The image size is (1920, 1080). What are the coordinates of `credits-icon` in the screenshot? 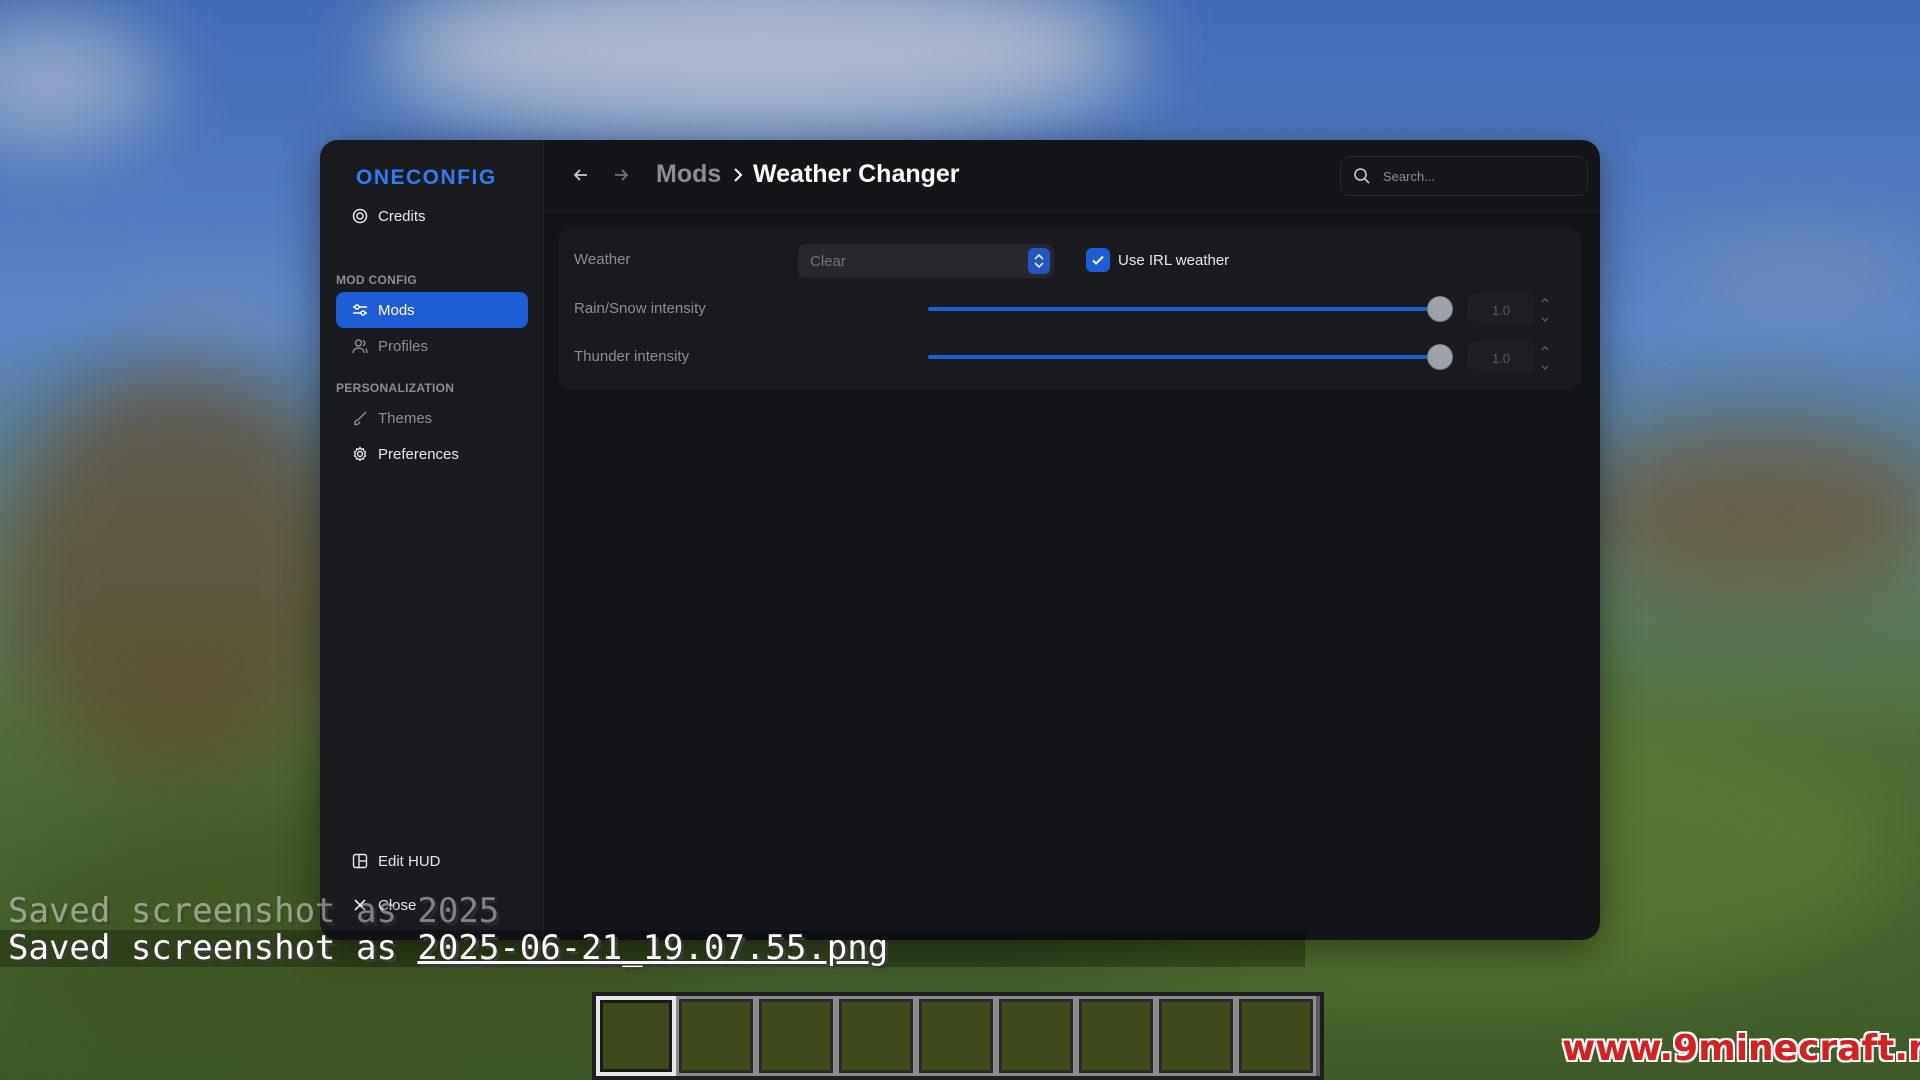 It's located at (360, 216).